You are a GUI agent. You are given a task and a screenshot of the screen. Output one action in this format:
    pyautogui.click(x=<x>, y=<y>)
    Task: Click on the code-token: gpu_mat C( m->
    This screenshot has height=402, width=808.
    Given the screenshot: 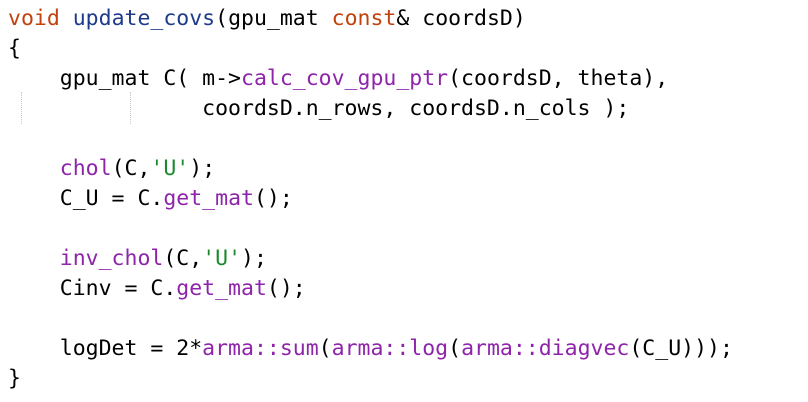 What is the action you would take?
    pyautogui.click(x=124, y=78)
    